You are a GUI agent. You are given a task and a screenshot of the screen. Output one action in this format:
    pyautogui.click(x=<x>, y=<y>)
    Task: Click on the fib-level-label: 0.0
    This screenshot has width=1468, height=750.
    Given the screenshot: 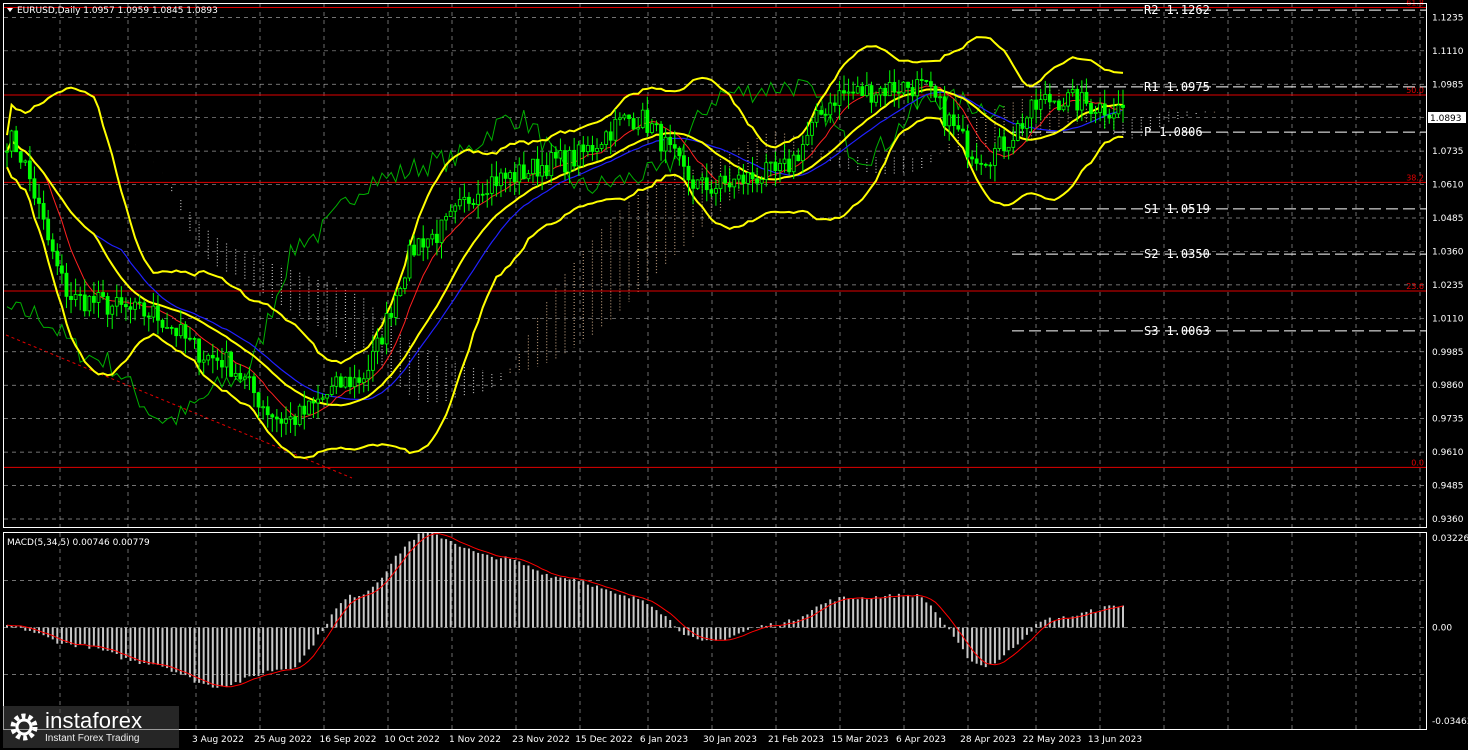 What is the action you would take?
    pyautogui.click(x=1417, y=462)
    